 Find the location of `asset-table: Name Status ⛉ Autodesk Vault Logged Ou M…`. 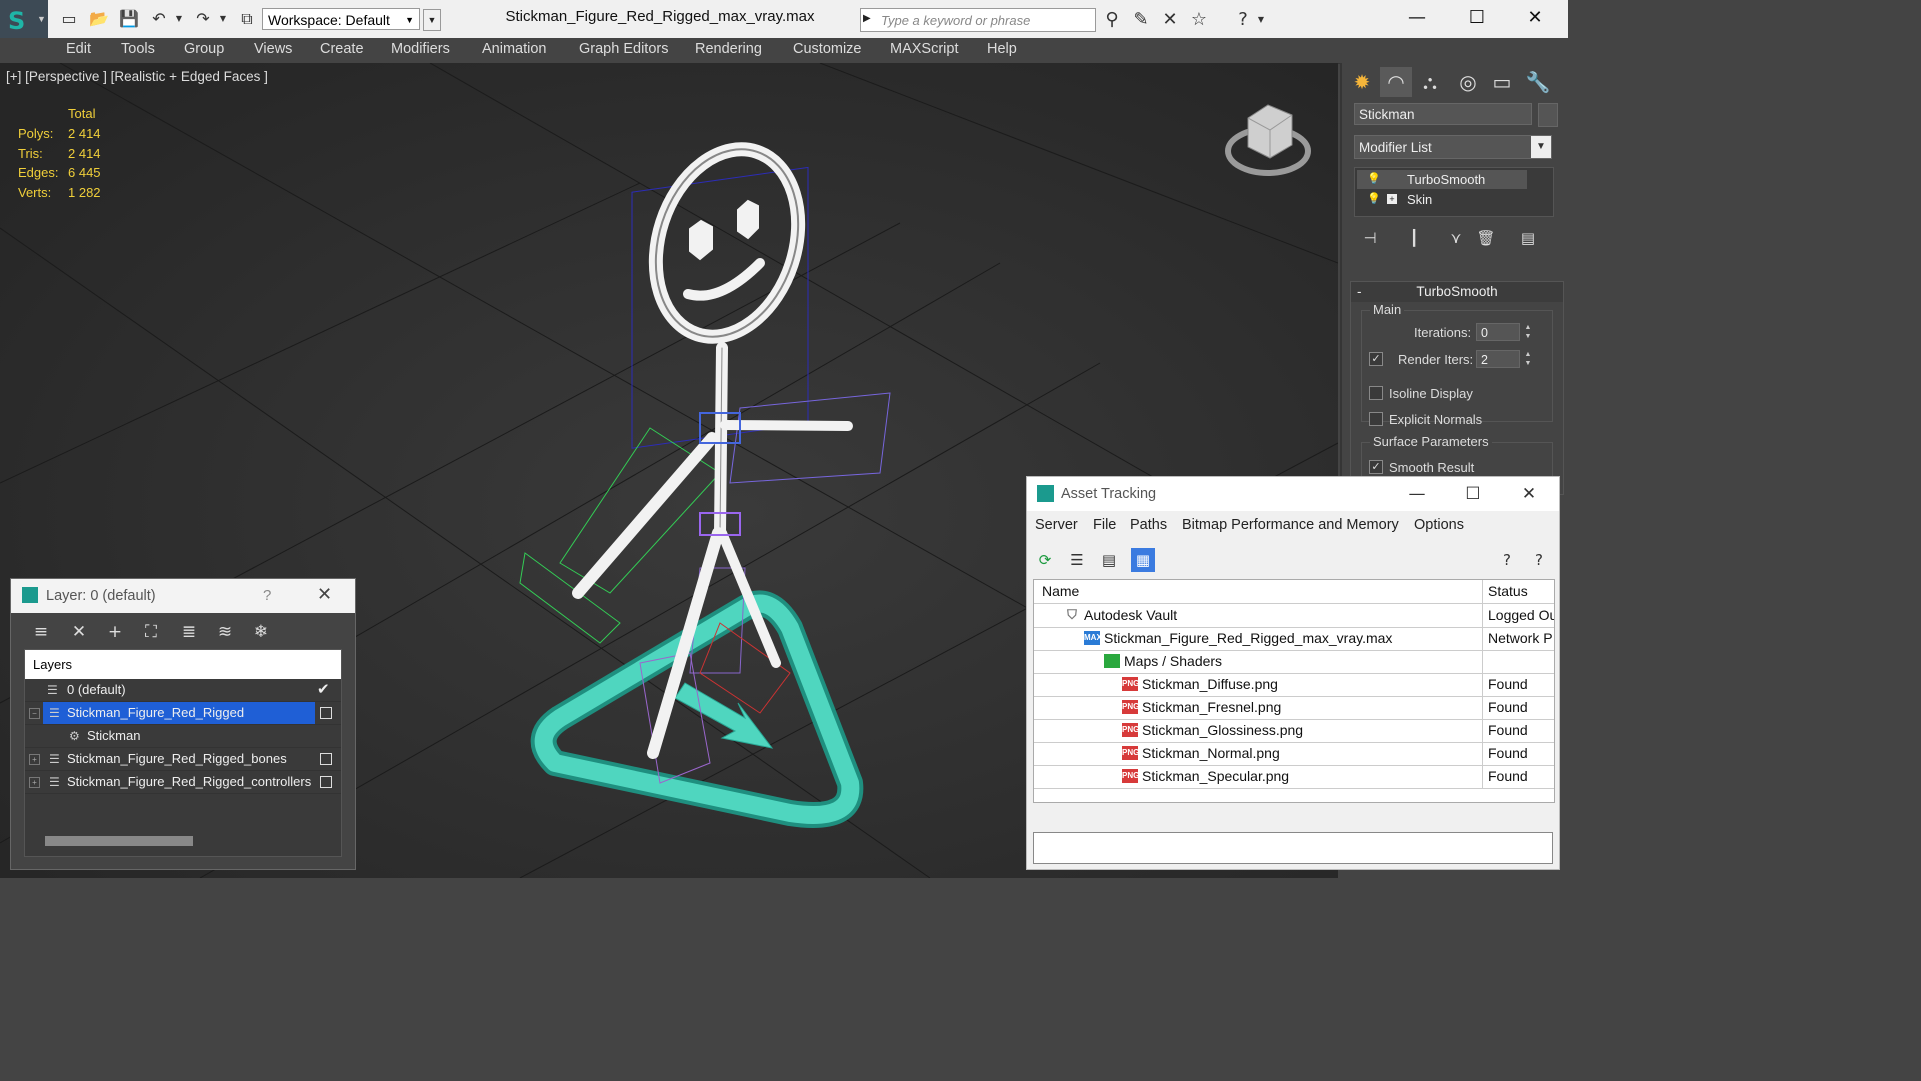

asset-table: Name Status ⛉ Autodesk Vault Logged Ou M… is located at coordinates (1294, 691).